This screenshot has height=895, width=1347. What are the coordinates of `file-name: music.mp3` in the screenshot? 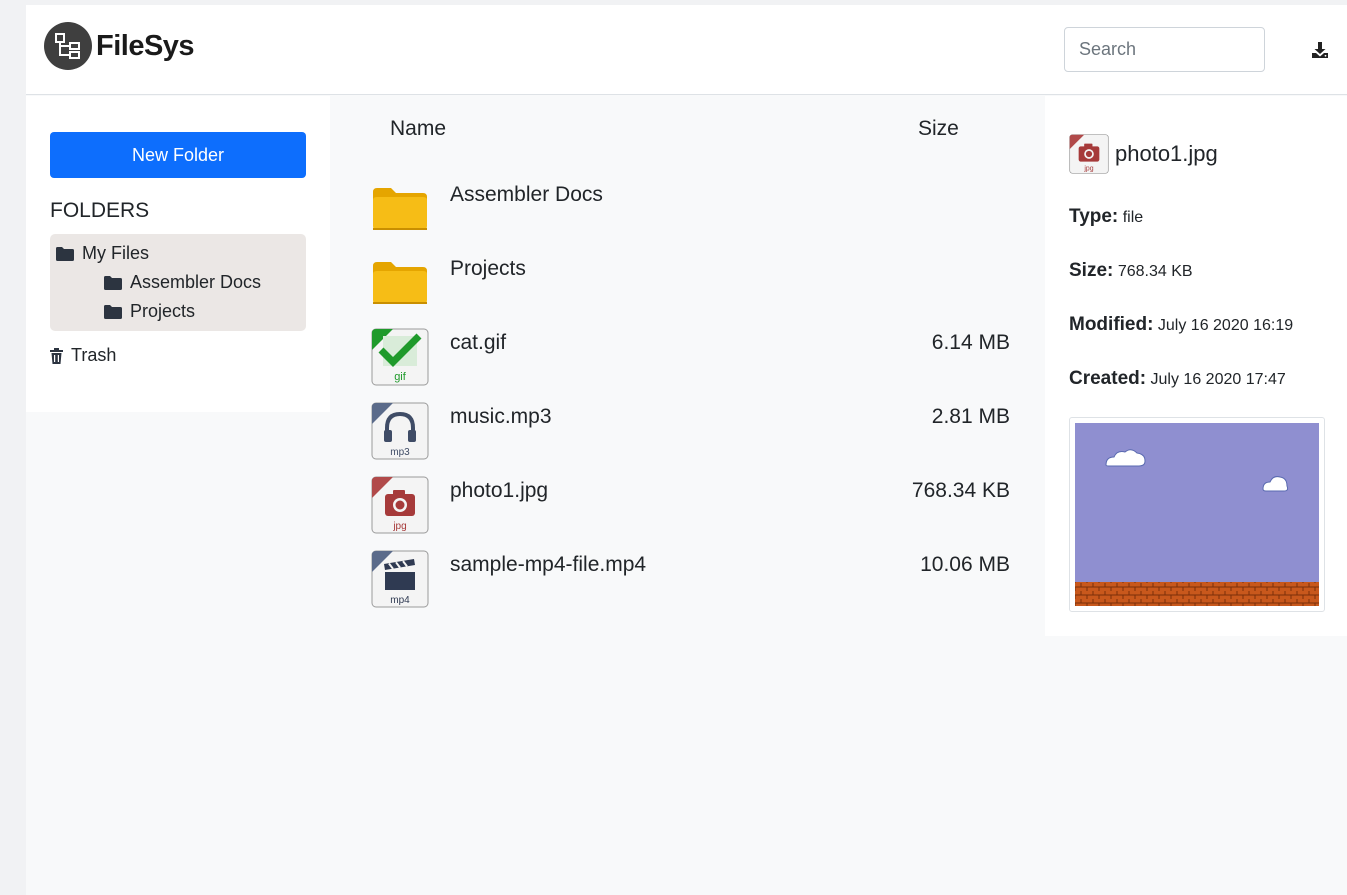 It's located at (501, 416).